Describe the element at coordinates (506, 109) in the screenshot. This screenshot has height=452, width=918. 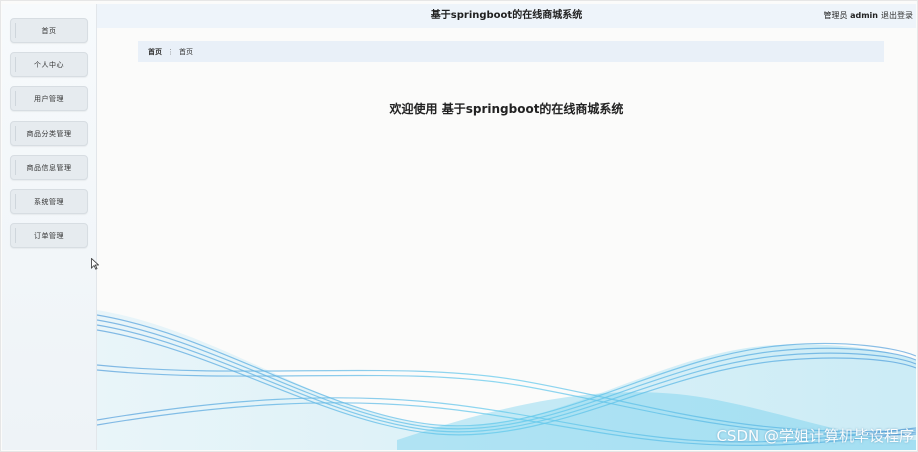
I see `welcome-message: 欢迎使用 基于springboot的在线商城系统` at that location.